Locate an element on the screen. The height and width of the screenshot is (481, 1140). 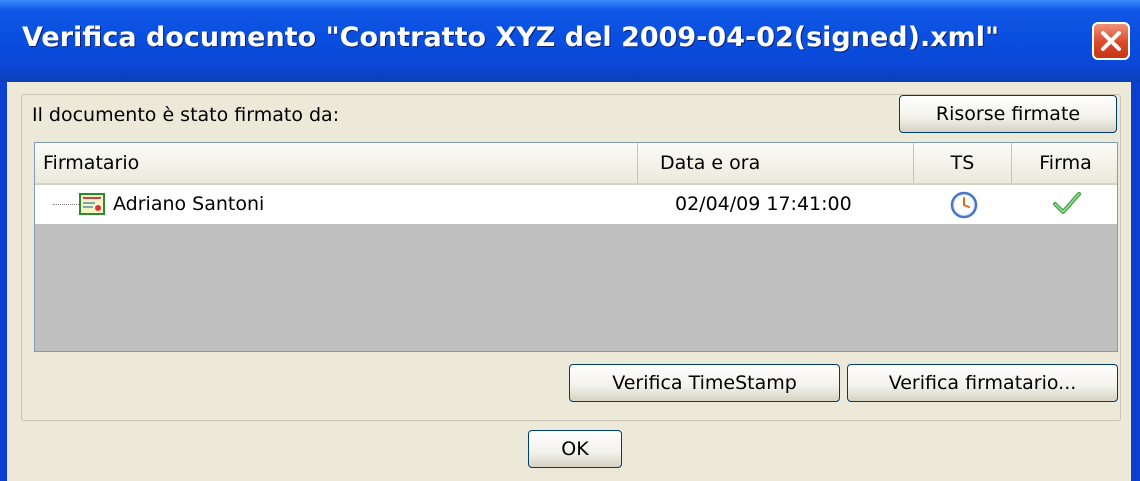
ok-button: OK is located at coordinates (575, 449).